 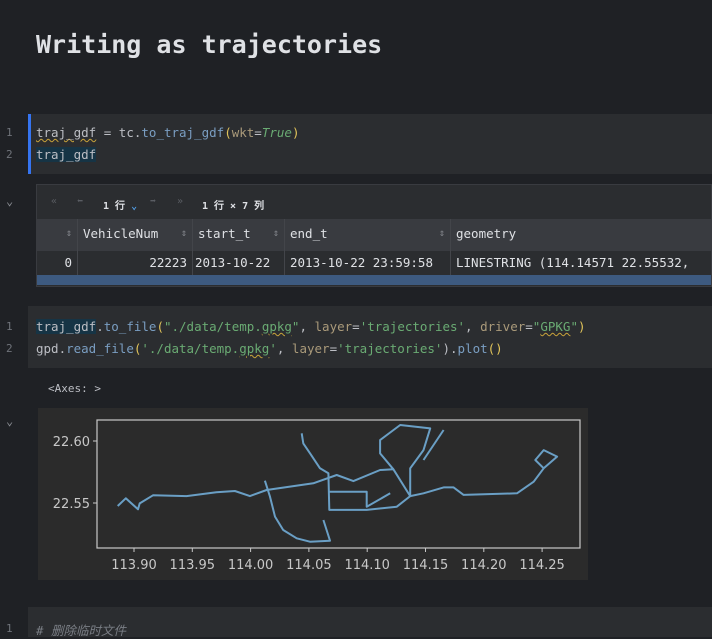 What do you see at coordinates (47, 348) in the screenshot?
I see `code-token: gpd` at bounding box center [47, 348].